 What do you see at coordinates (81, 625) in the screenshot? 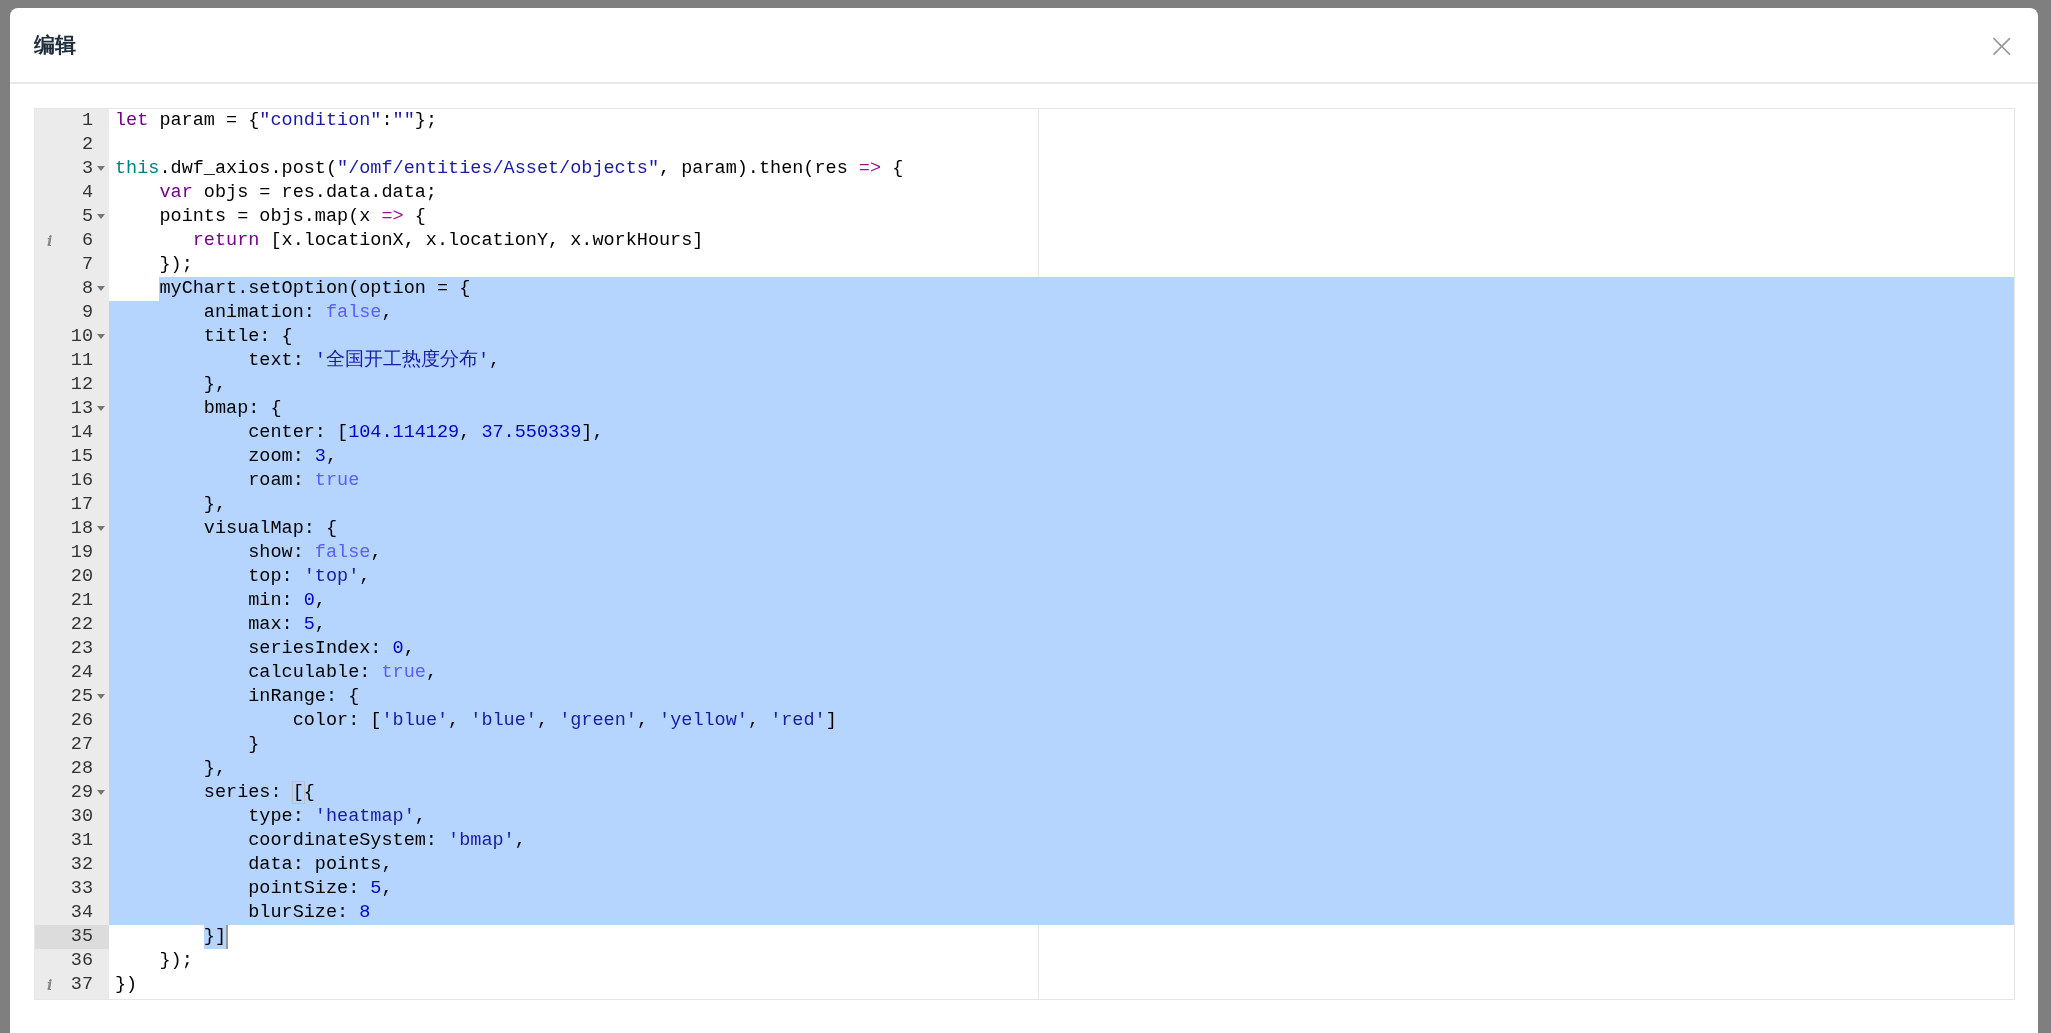
I see `line-number: 22` at bounding box center [81, 625].